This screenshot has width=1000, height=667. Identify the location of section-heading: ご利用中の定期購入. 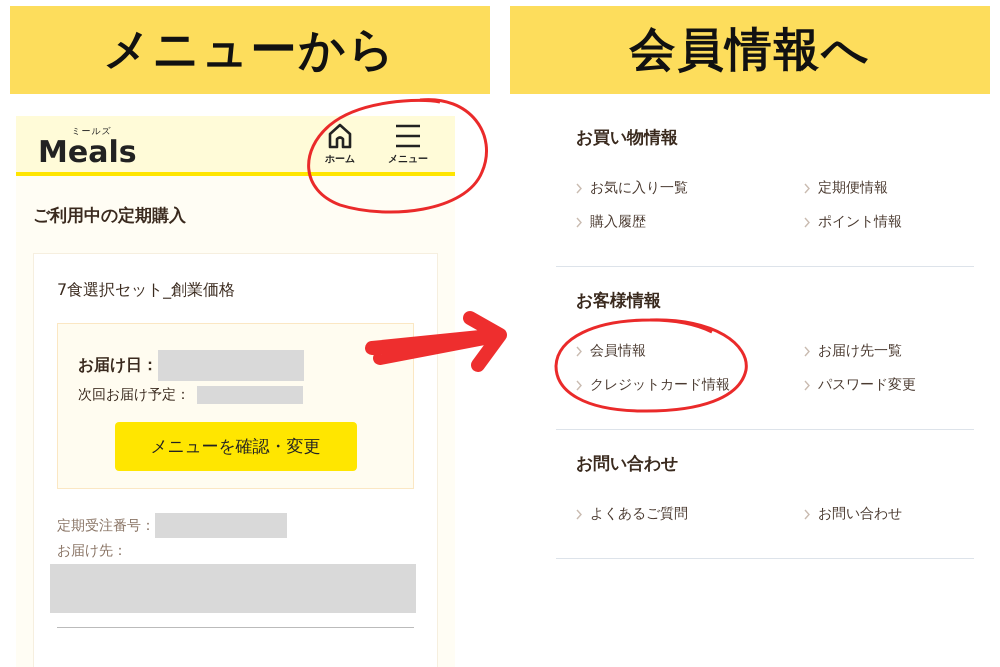
(110, 216).